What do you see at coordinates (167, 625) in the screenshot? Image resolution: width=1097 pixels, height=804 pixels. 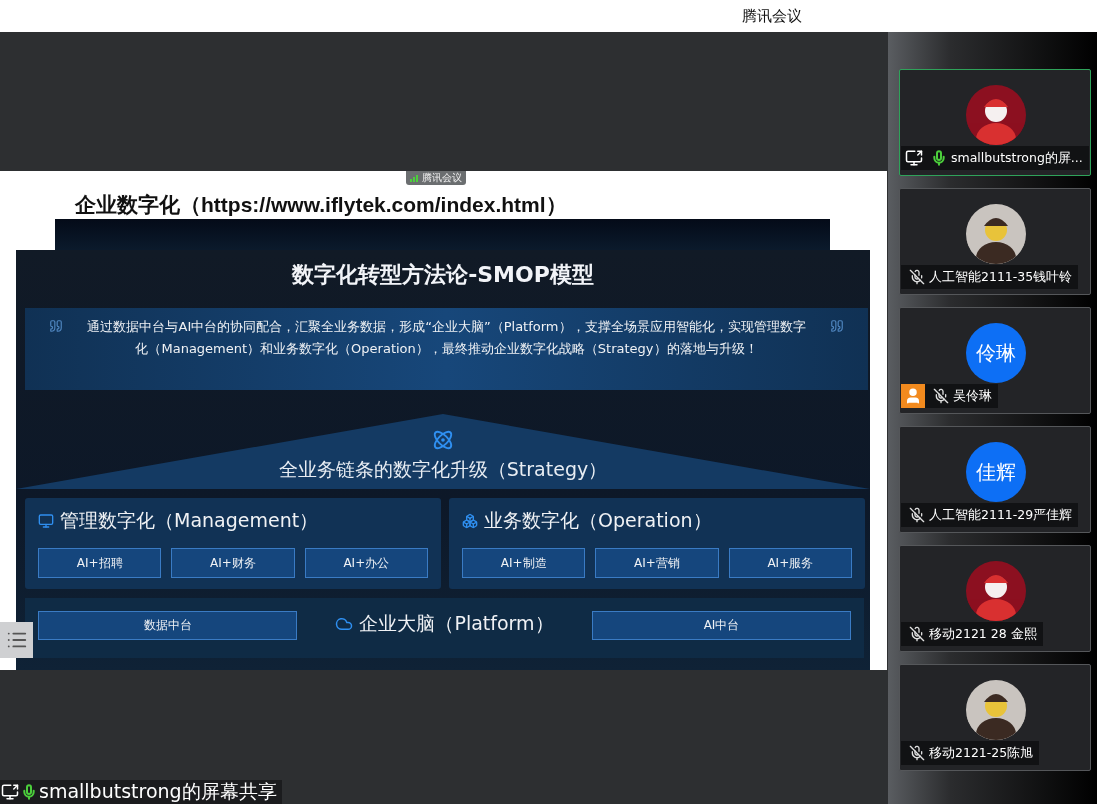 I see `module-label: 数据中台` at bounding box center [167, 625].